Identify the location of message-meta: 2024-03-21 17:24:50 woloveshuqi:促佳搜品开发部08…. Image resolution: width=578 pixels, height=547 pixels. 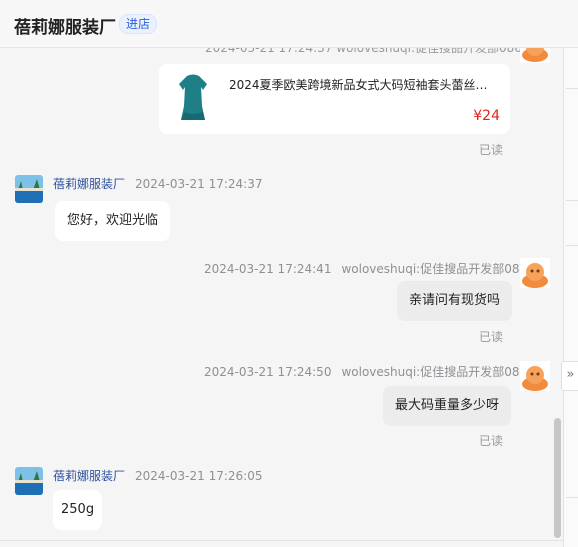
(365, 371).